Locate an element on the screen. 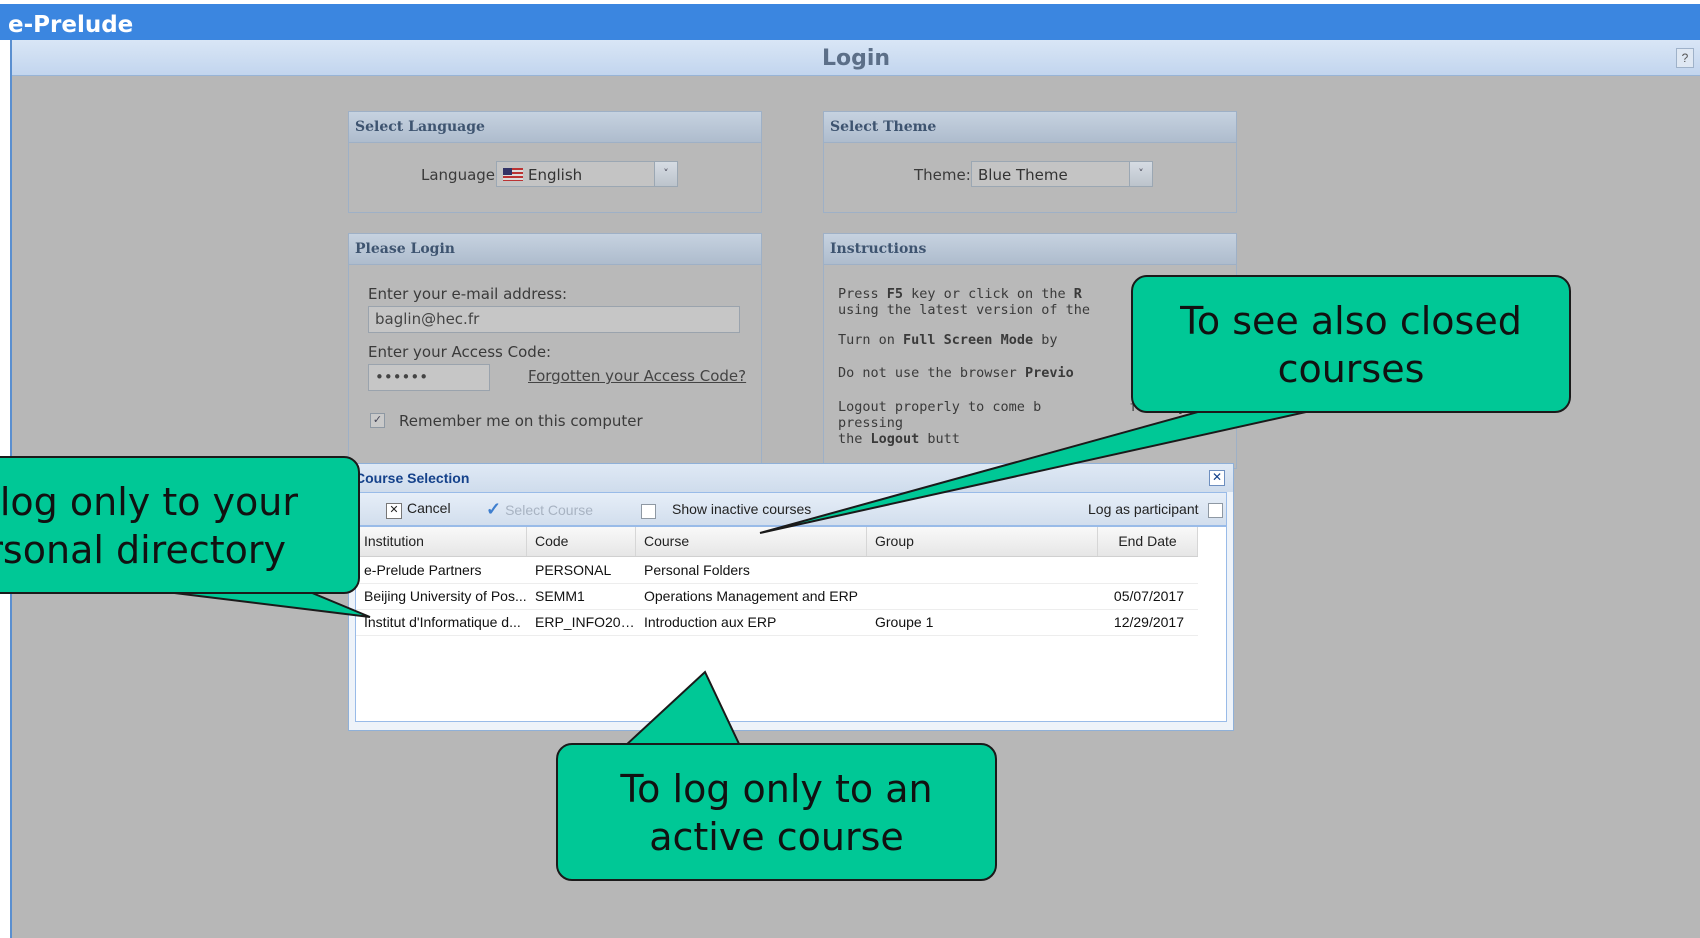  callout-closed-courses: To see also closed courses is located at coordinates (1351, 344).